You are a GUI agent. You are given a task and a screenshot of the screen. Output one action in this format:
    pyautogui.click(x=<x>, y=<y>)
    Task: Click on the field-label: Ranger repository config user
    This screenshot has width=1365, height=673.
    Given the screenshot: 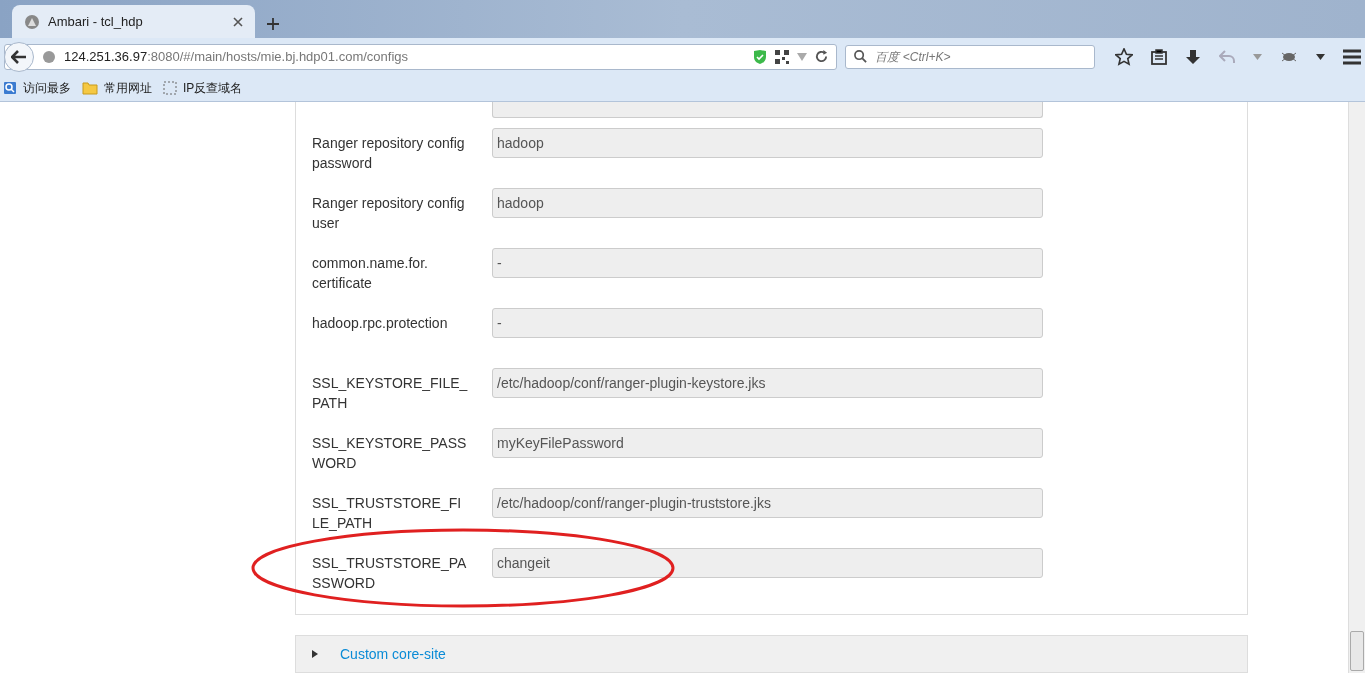 What is the action you would take?
    pyautogui.click(x=388, y=213)
    